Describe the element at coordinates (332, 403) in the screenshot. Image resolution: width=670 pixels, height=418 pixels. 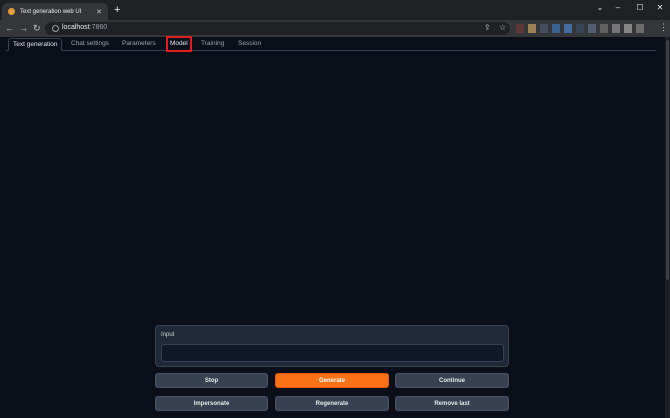
I see `regenerate-button: Regenerate` at that location.